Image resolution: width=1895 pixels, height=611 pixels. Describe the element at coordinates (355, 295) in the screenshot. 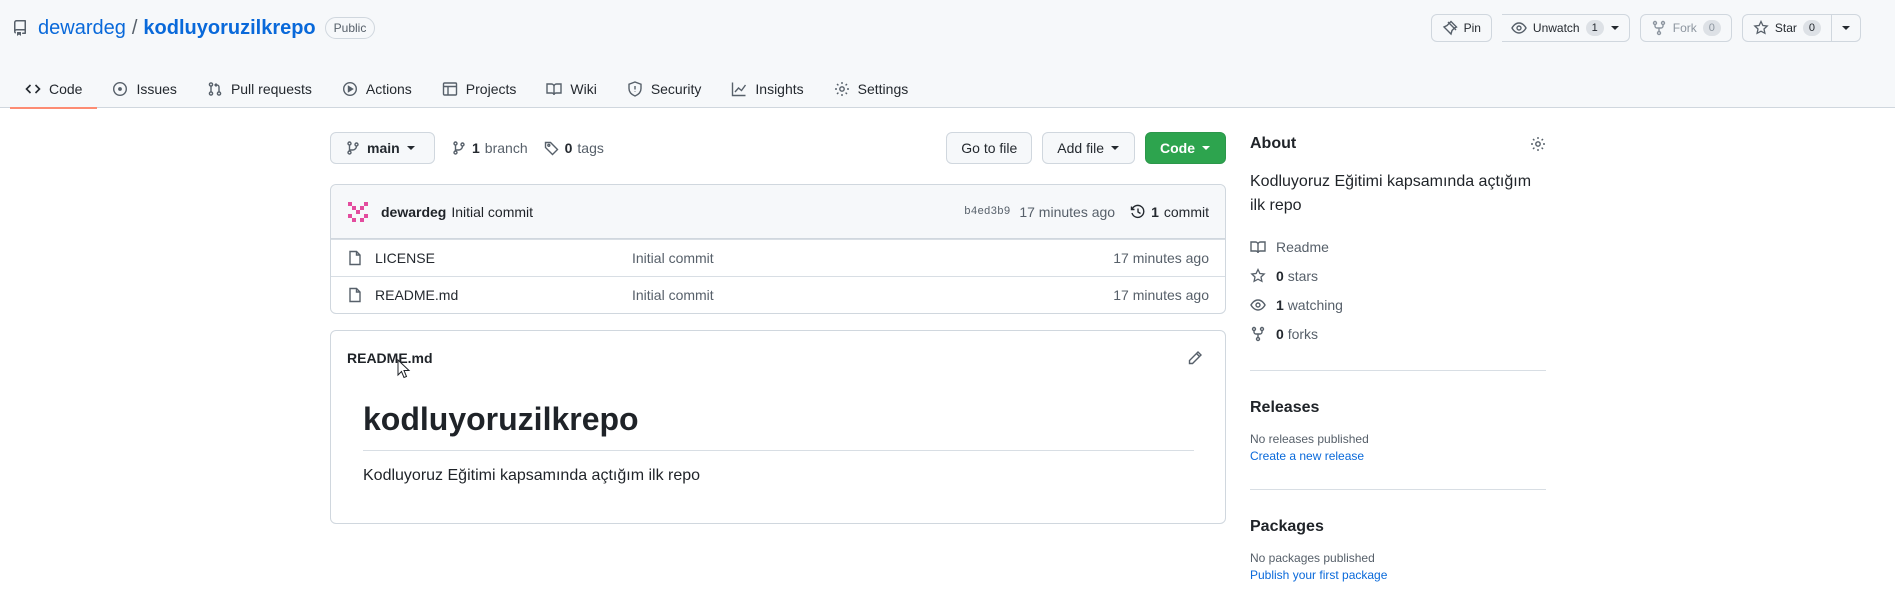

I see `file-icon` at that location.